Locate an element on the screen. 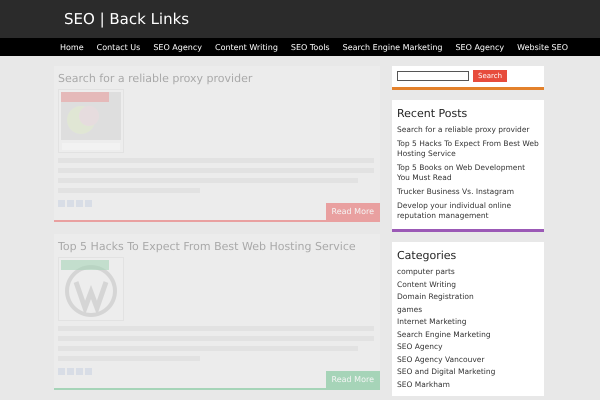 Image resolution: width=600 pixels, height=400 pixels. nav-link: Search Engine Marketing is located at coordinates (392, 47).